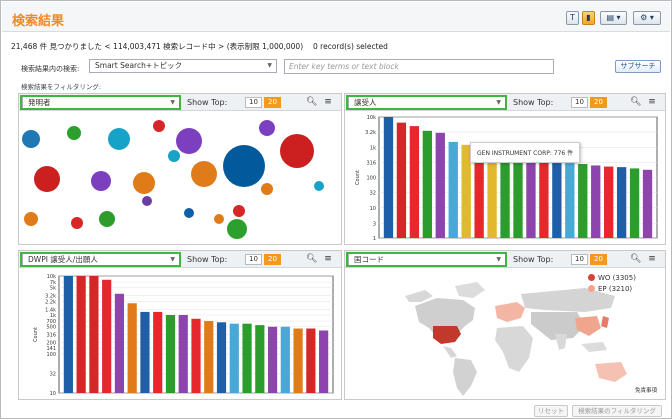  Describe the element at coordinates (612, 278) in the screenshot. I see `legend-item-wo: WO (3305)` at that location.